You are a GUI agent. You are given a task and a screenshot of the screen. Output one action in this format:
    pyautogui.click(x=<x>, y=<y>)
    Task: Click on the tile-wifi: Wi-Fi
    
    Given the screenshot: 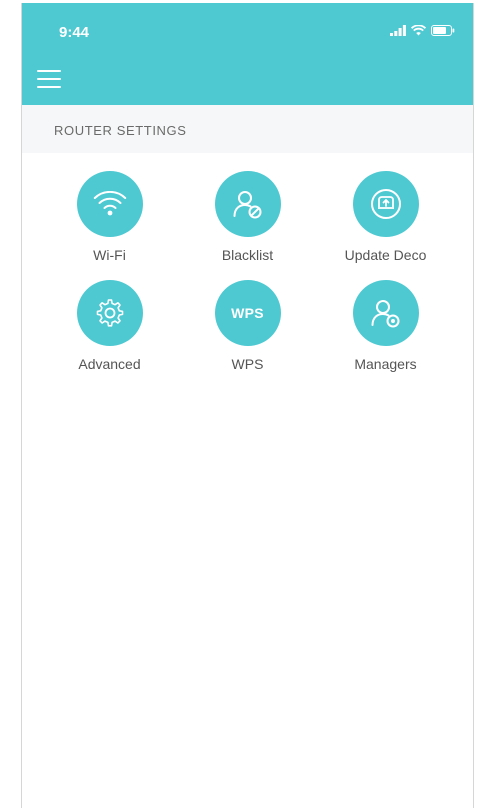 What is the action you would take?
    pyautogui.click(x=110, y=225)
    